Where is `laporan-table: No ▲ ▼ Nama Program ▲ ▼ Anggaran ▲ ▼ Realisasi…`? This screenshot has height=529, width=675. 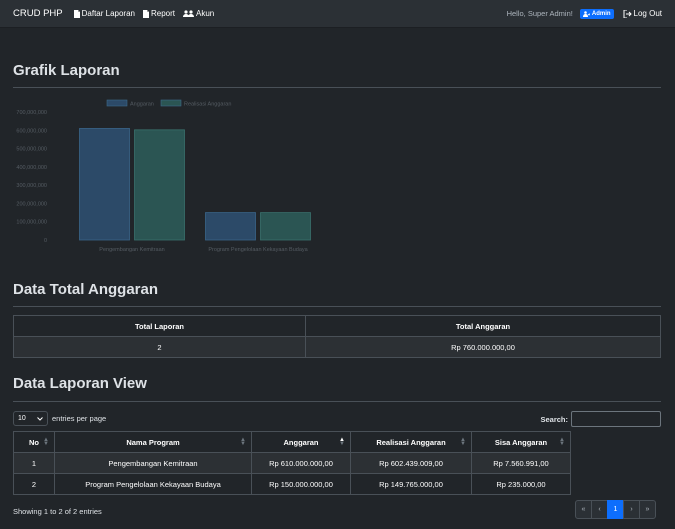
laporan-table: No ▲ ▼ Nama Program ▲ ▼ Anggaran ▲ ▼ Realisasi… is located at coordinates (292, 463).